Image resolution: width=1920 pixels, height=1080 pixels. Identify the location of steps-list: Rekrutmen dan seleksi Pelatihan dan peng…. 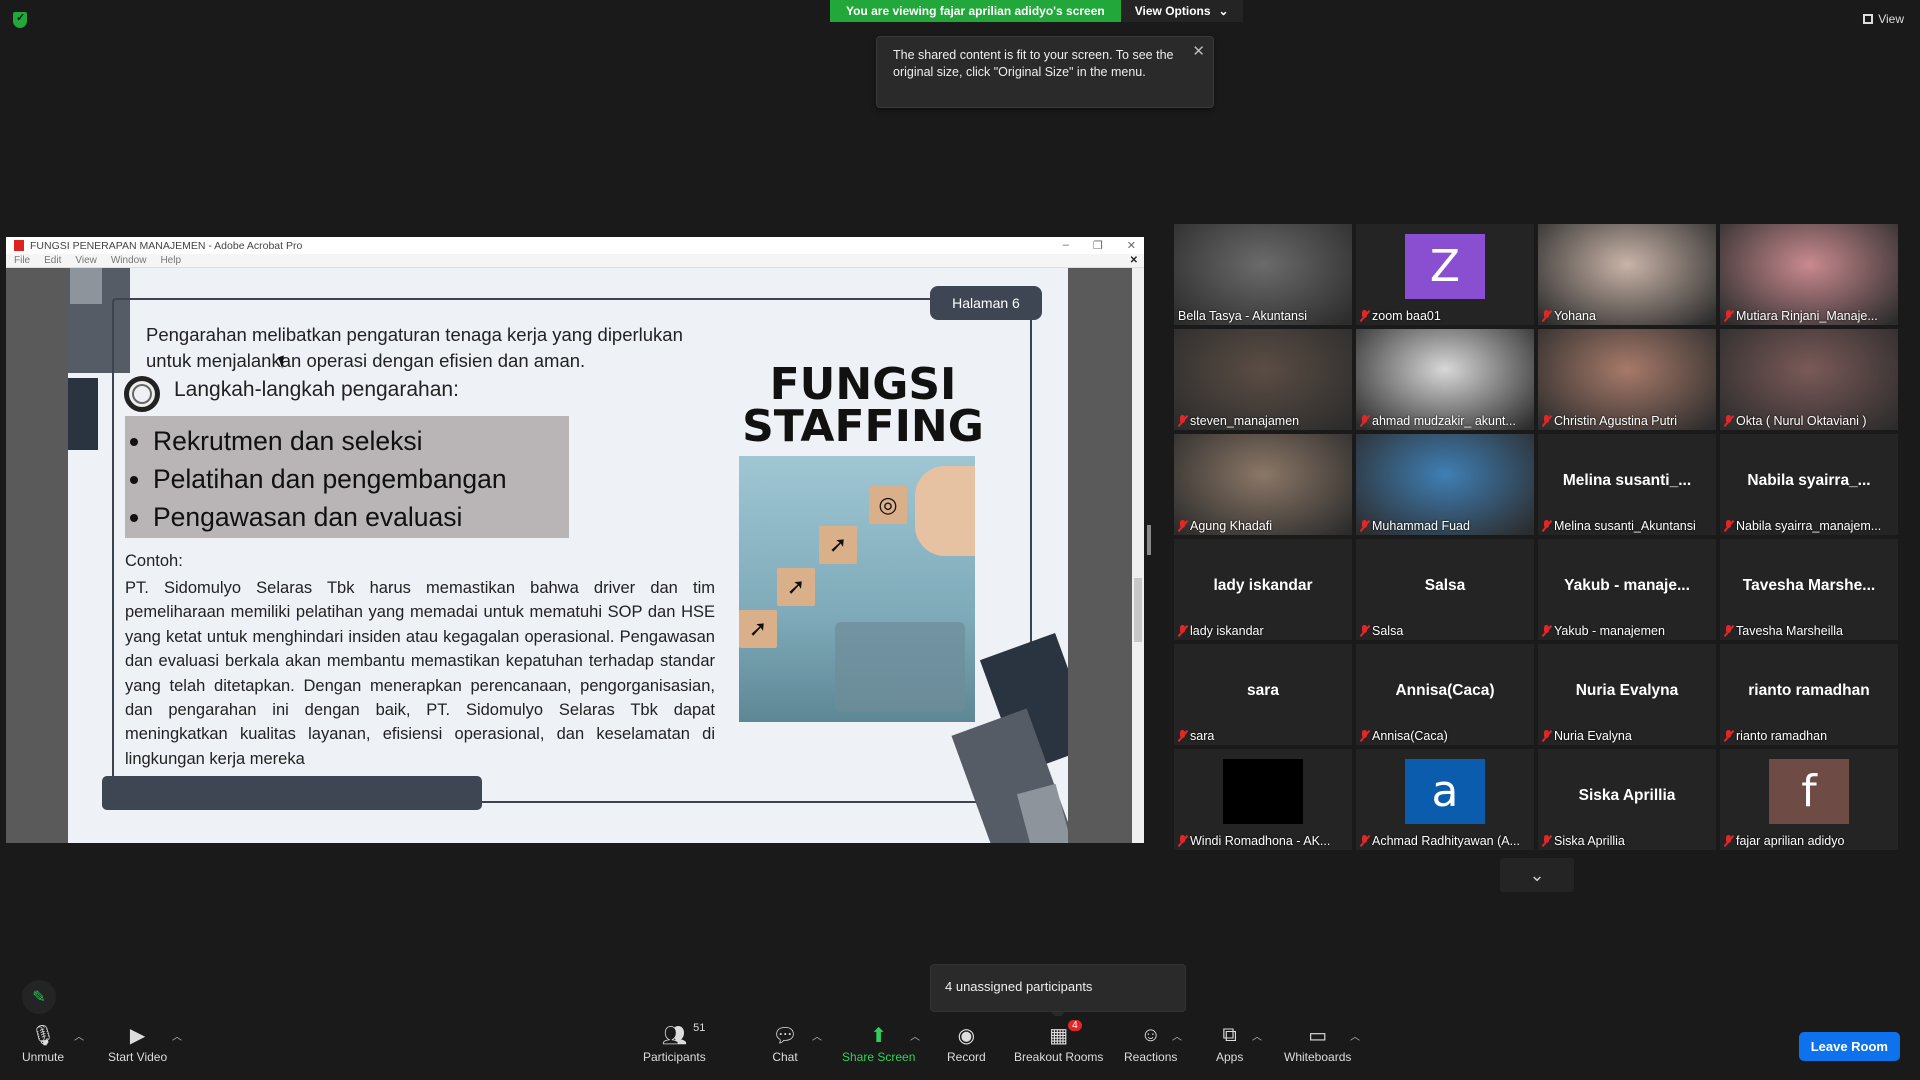
(347, 477).